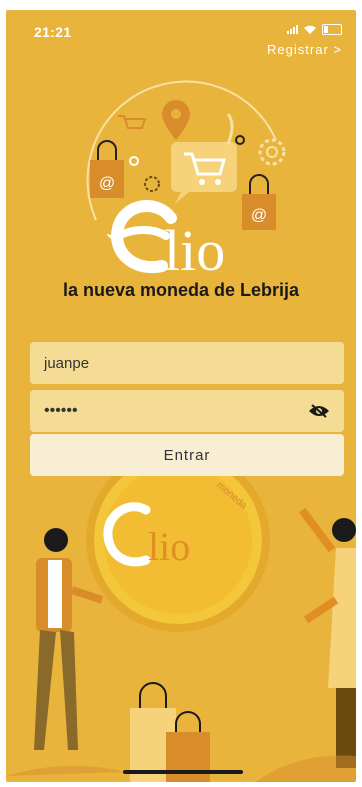 Image resolution: width=362 pixels, height=787 pixels. What do you see at coordinates (132, 122) in the screenshot?
I see `small-cart-icon` at bounding box center [132, 122].